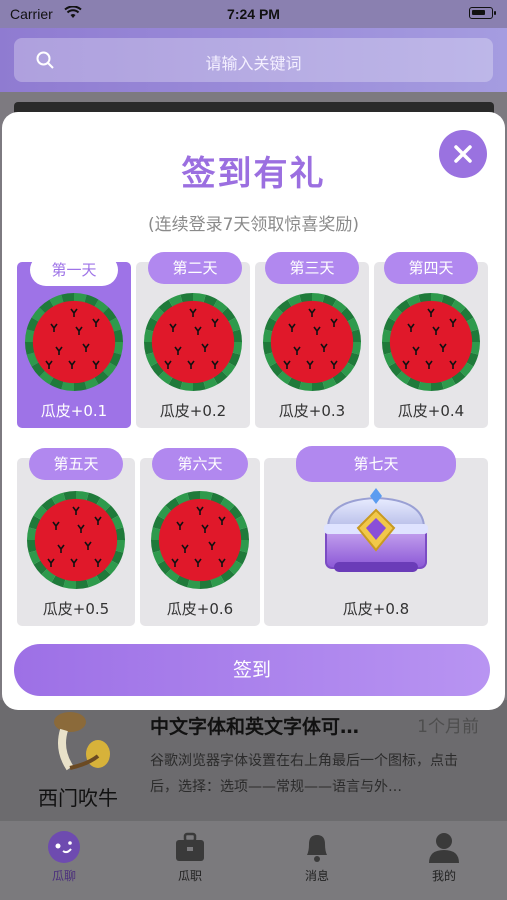 The width and height of the screenshot is (507, 900). I want to click on reward-label: 瓜皮+0.2, so click(193, 411).